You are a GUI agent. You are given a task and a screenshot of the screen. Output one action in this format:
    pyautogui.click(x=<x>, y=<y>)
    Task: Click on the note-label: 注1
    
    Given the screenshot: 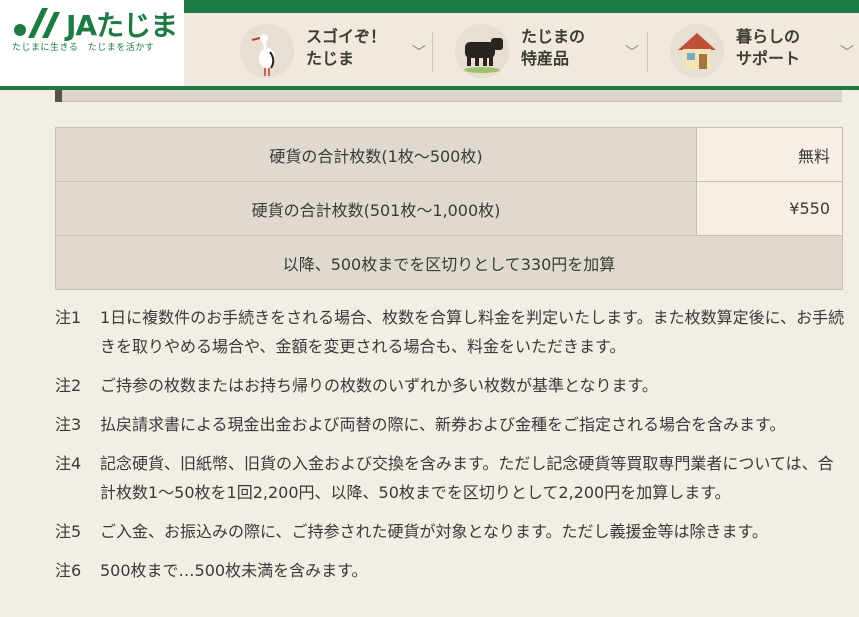 What is the action you would take?
    pyautogui.click(x=68, y=317)
    